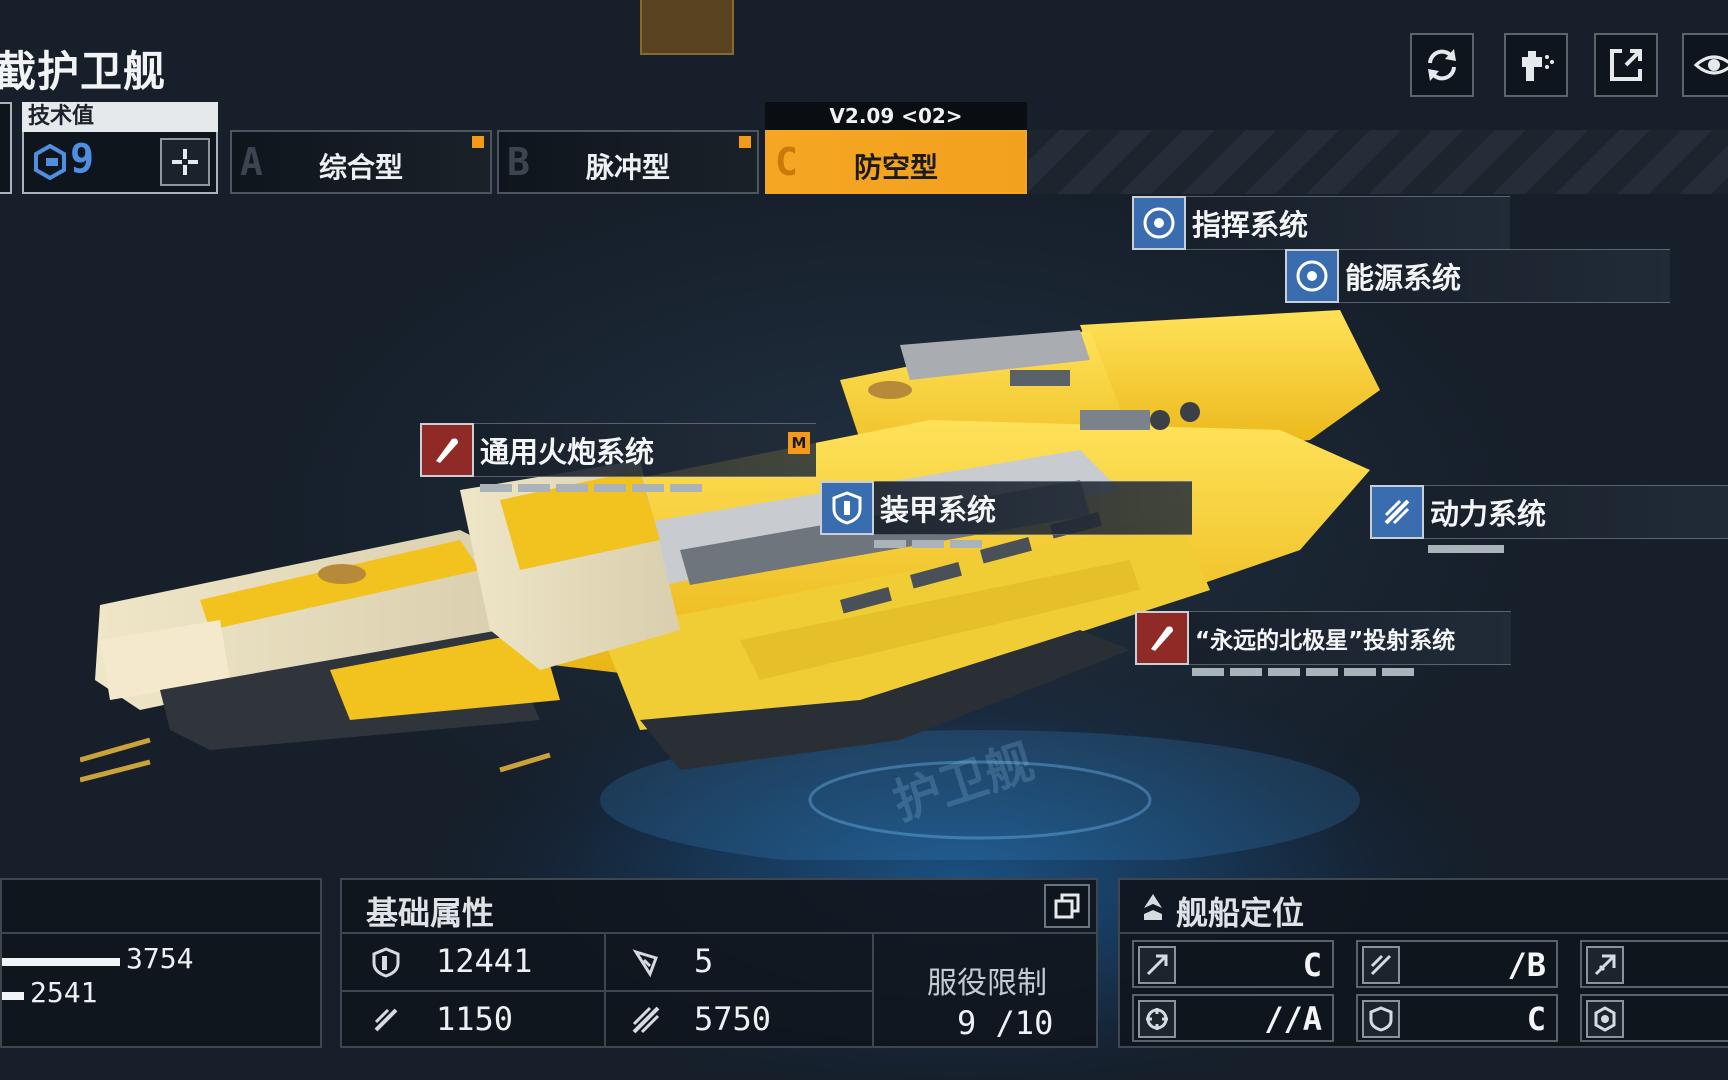 The height and width of the screenshot is (1080, 1728). I want to click on stat-bar-value: 2541, so click(64, 992).